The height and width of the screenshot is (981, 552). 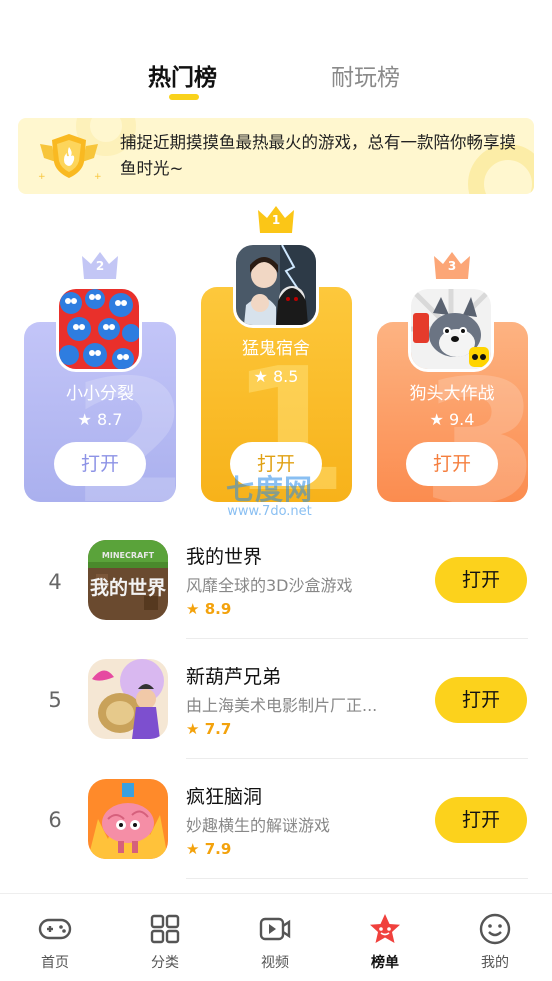 I want to click on video-icon, so click(x=275, y=929).